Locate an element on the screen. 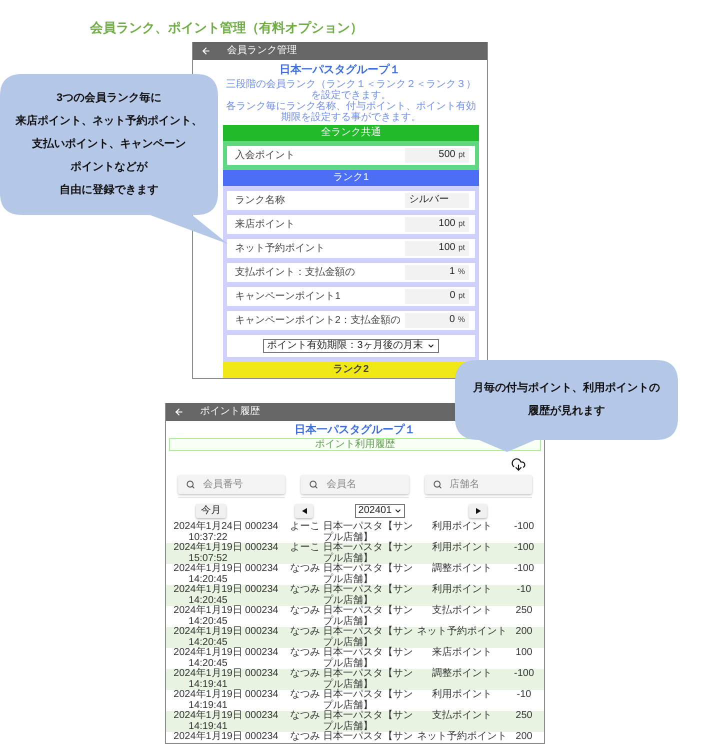 The image size is (701, 755). date-text: 2024年1月19日 is located at coordinates (208, 737).